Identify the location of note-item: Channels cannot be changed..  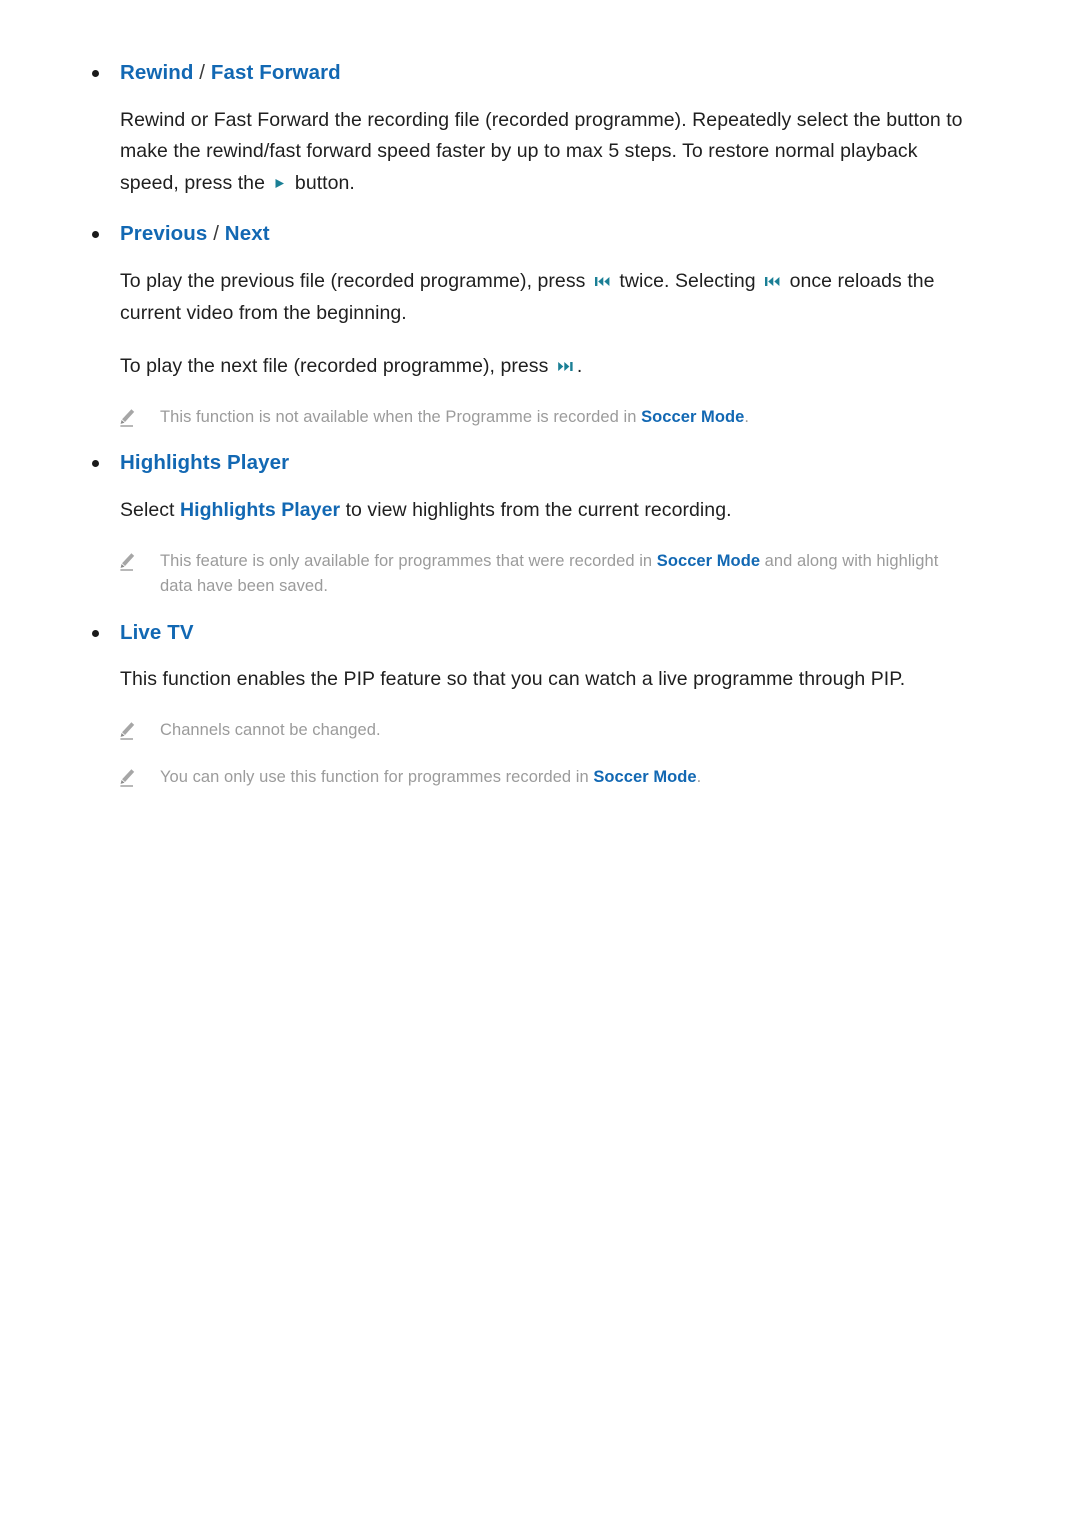
(540, 731).